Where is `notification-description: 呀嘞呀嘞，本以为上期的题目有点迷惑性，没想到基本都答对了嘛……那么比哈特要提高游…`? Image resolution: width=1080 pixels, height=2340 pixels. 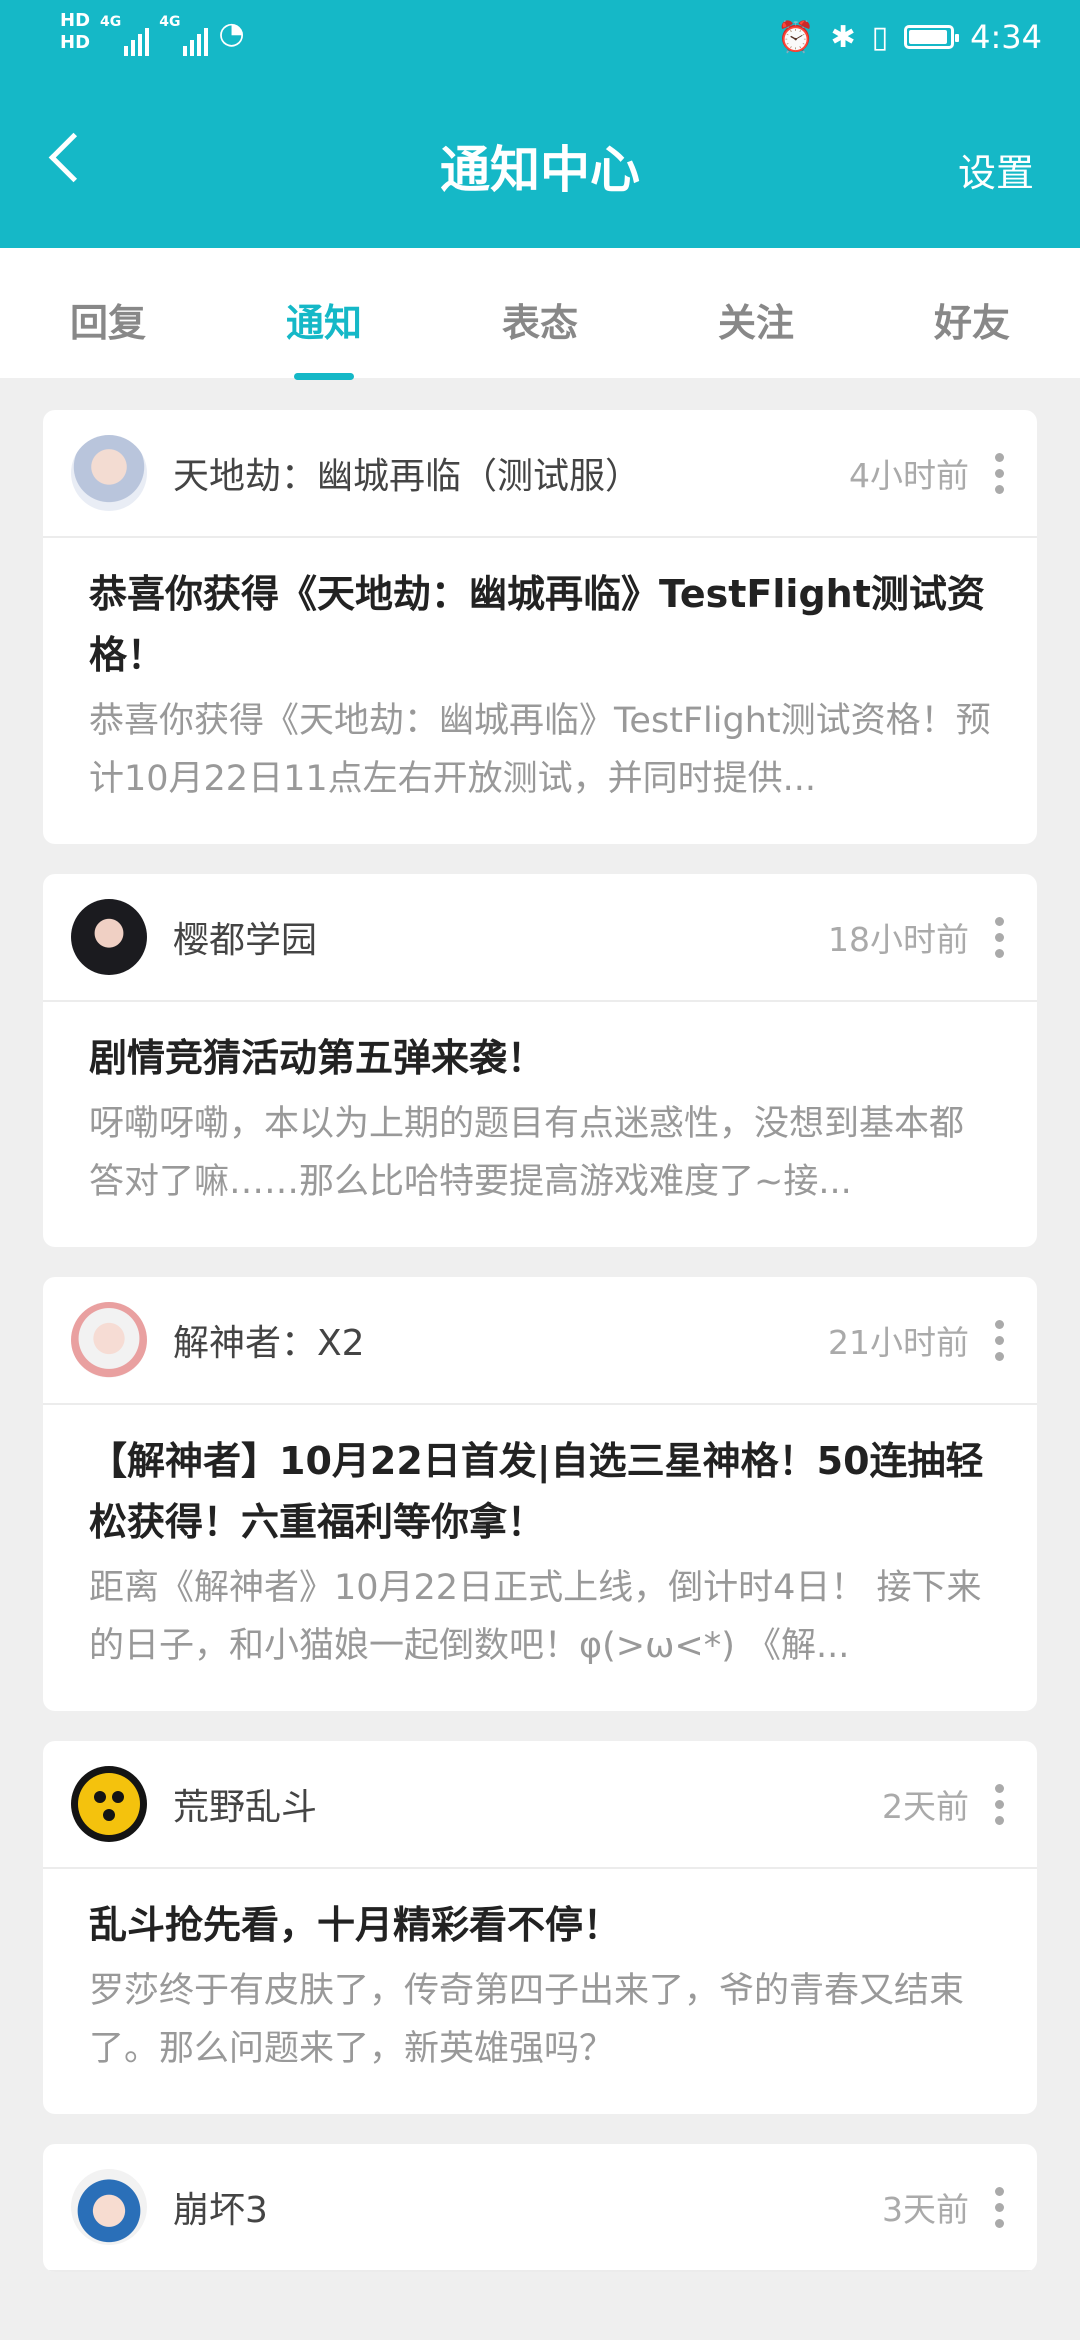
notification-description: 呀嘞呀嘞，本以为上期的题目有点迷惑性，没想到基本都答对了嘛……那么比哈特要提高游… is located at coordinates (527, 1153).